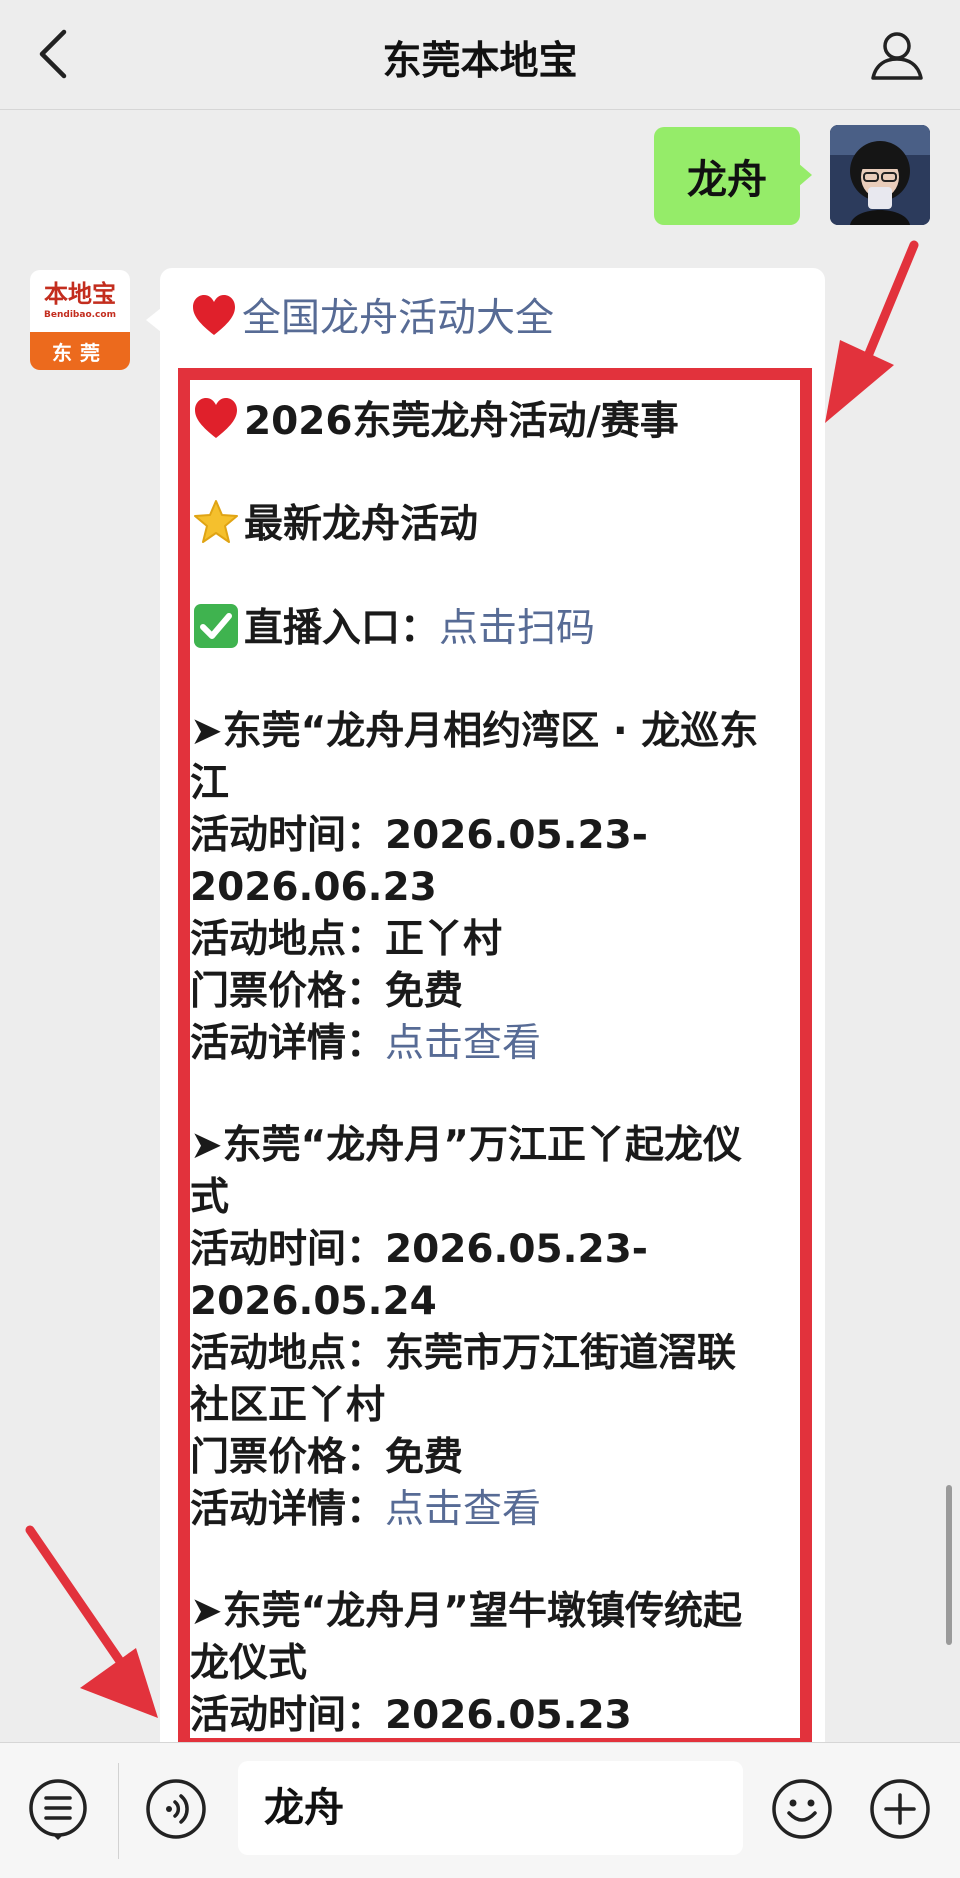  Describe the element at coordinates (80, 293) in the screenshot. I see `bot-avatar-logo: 本地宝` at that location.